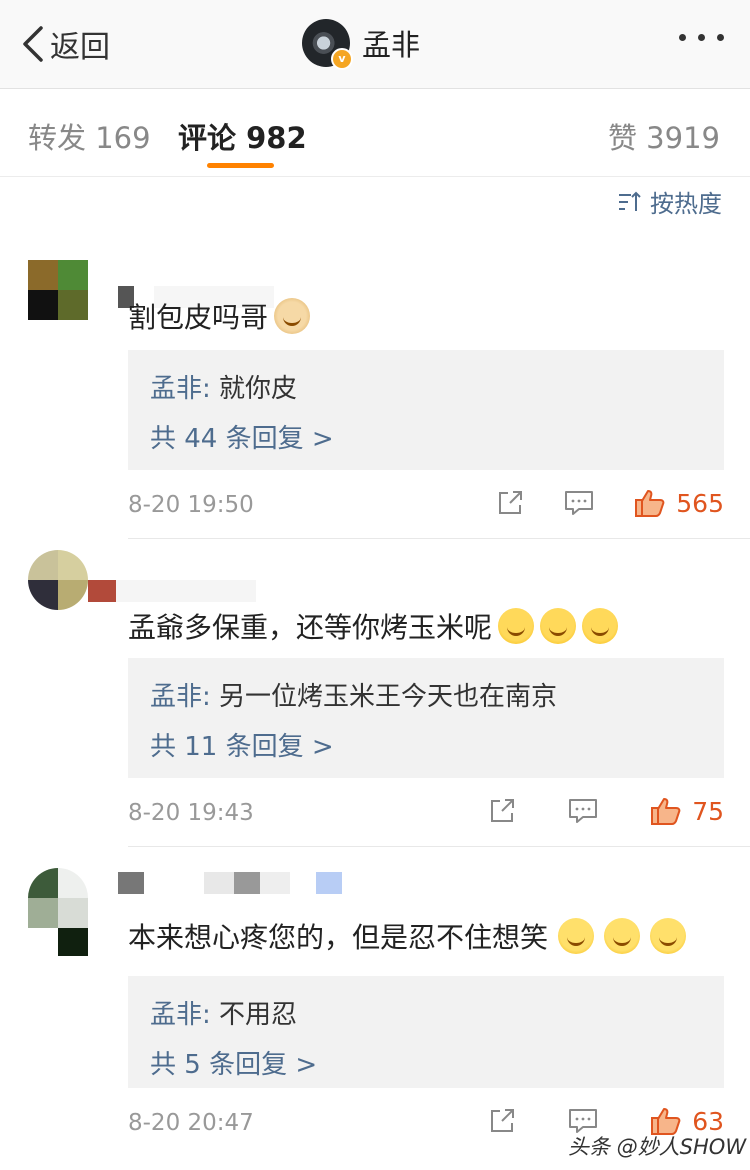 The width and height of the screenshot is (750, 1170). What do you see at coordinates (384, 697) in the screenshot?
I see `reply-text: 另一位烤玉米王今天也在南京` at bounding box center [384, 697].